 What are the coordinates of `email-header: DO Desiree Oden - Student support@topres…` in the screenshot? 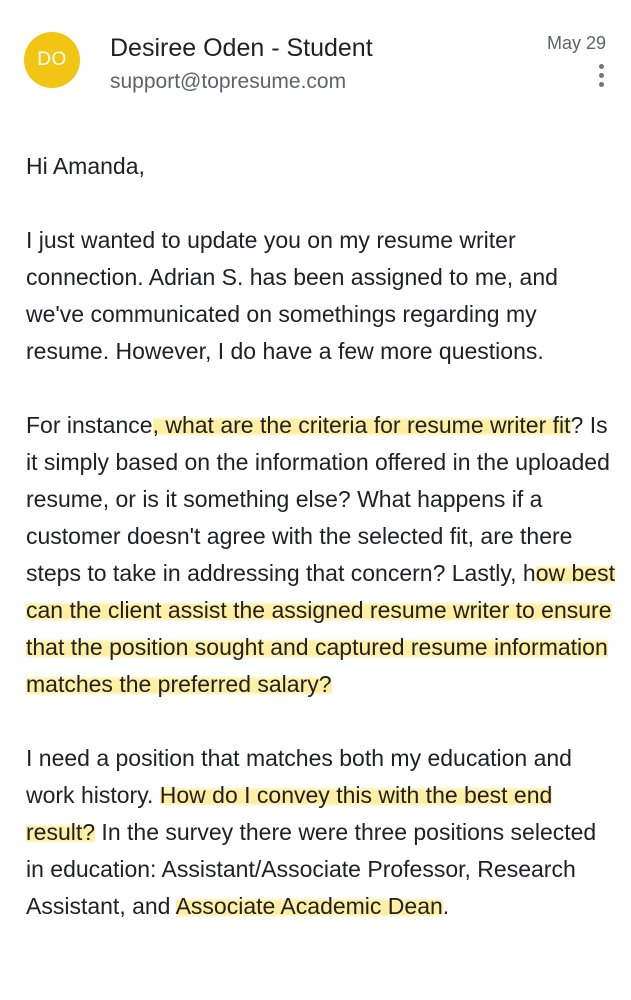 It's located at (315, 55).